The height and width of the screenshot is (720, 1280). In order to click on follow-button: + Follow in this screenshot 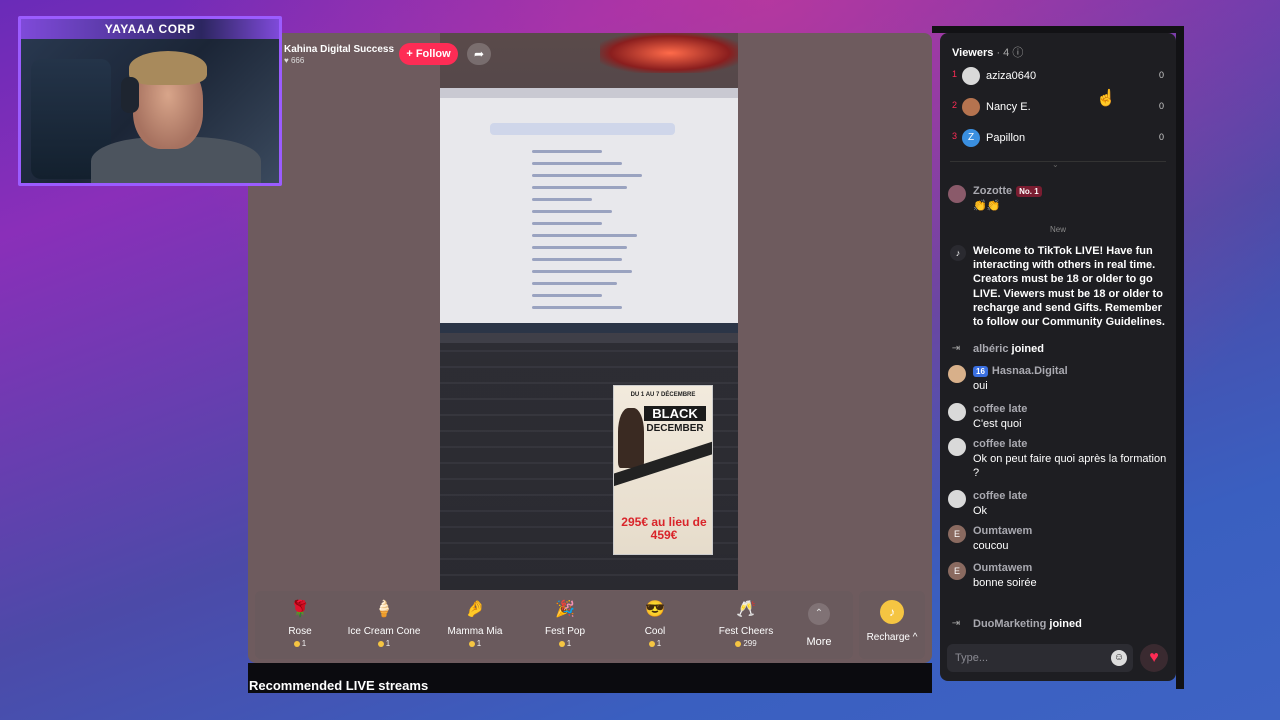, I will do `click(428, 54)`.